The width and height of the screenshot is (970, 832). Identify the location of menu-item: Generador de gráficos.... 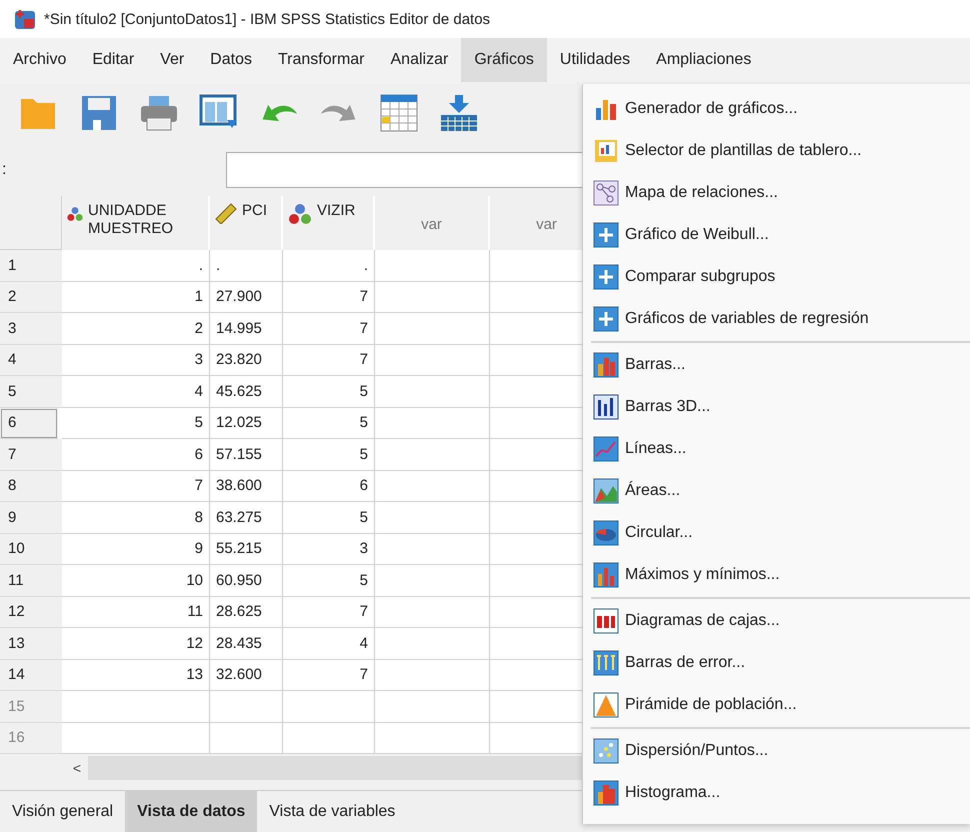
(776, 109).